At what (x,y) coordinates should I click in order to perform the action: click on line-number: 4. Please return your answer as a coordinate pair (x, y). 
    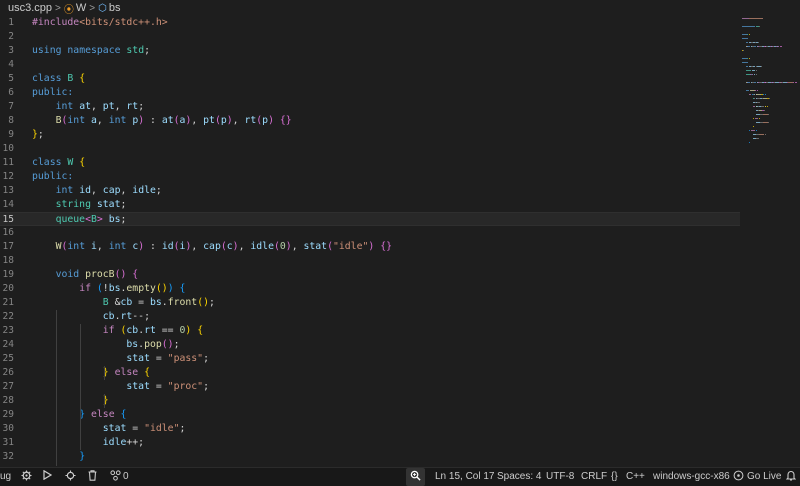
    Looking at the image, I should click on (11, 64).